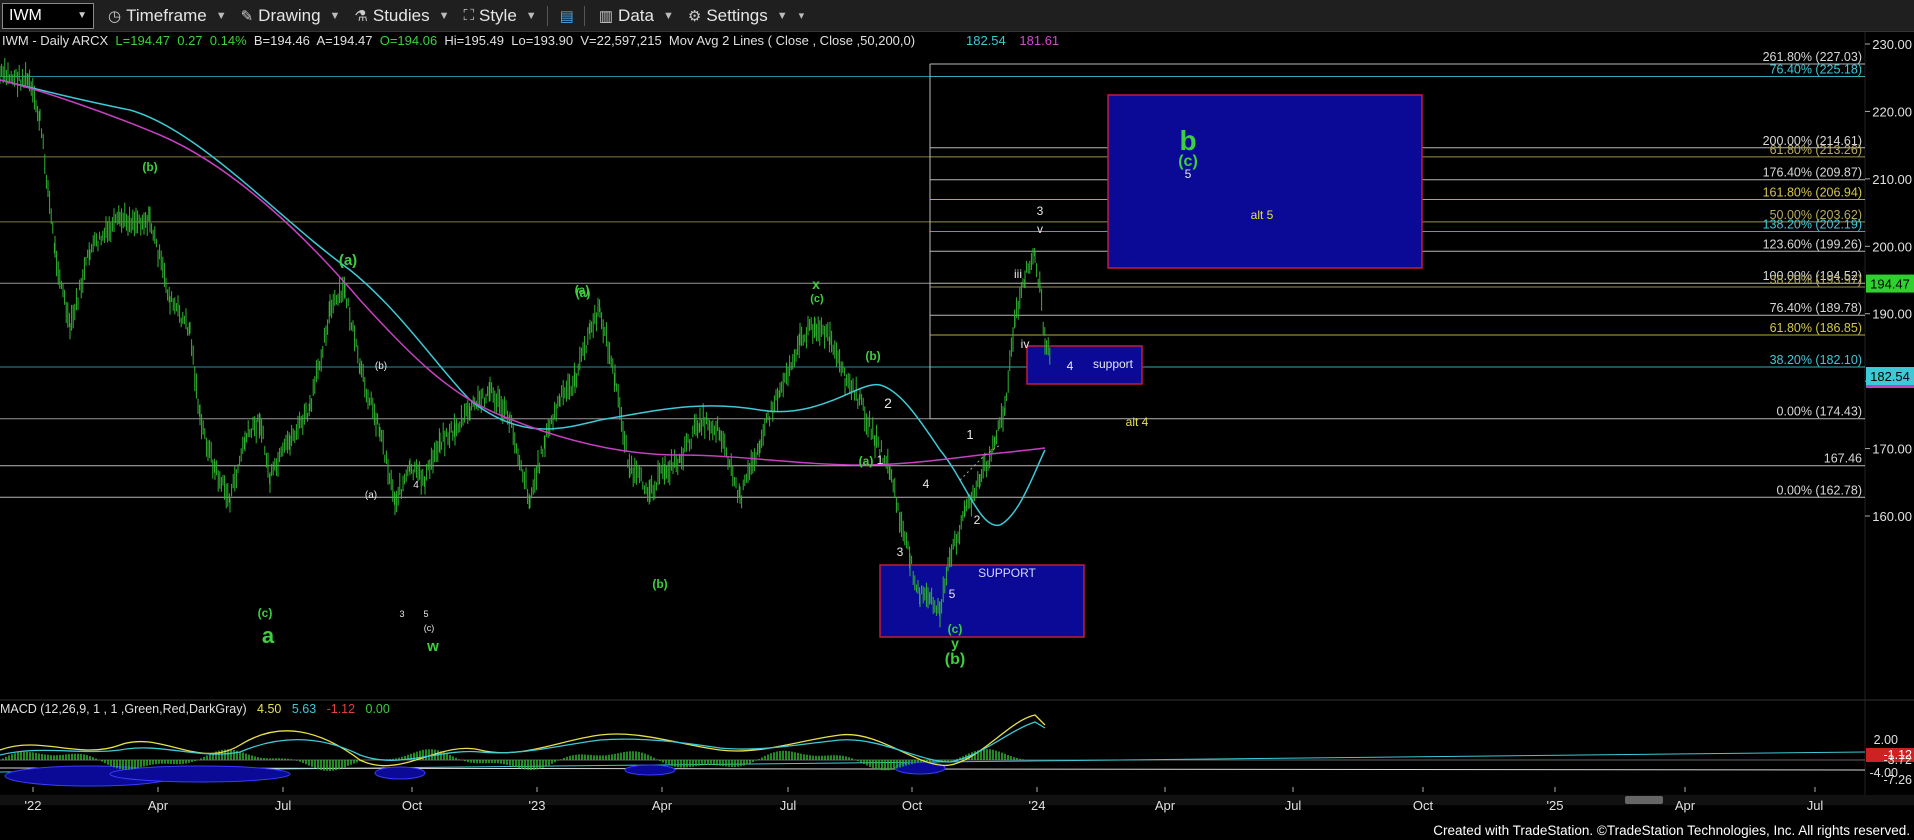  I want to click on wave-label: iv, so click(1025, 344).